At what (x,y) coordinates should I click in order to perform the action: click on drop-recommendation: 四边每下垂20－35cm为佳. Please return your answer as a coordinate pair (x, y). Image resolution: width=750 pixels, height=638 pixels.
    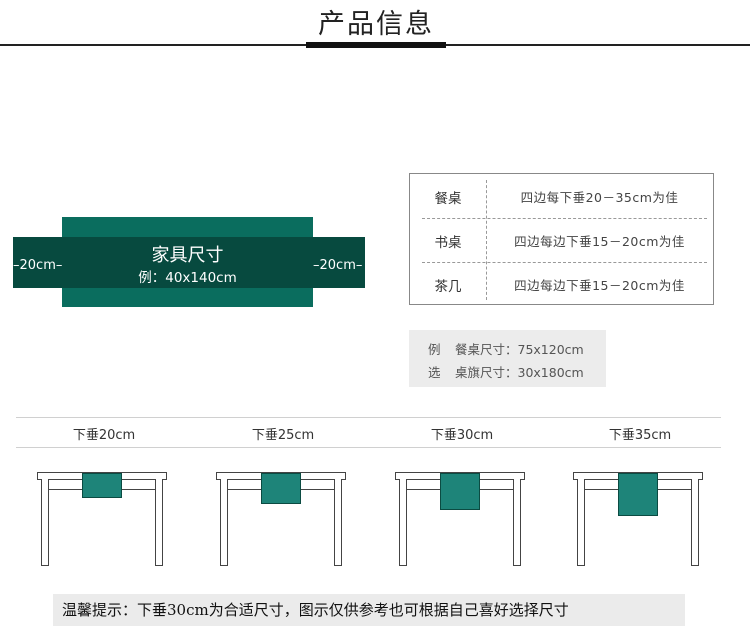
    Looking at the image, I should click on (599, 197).